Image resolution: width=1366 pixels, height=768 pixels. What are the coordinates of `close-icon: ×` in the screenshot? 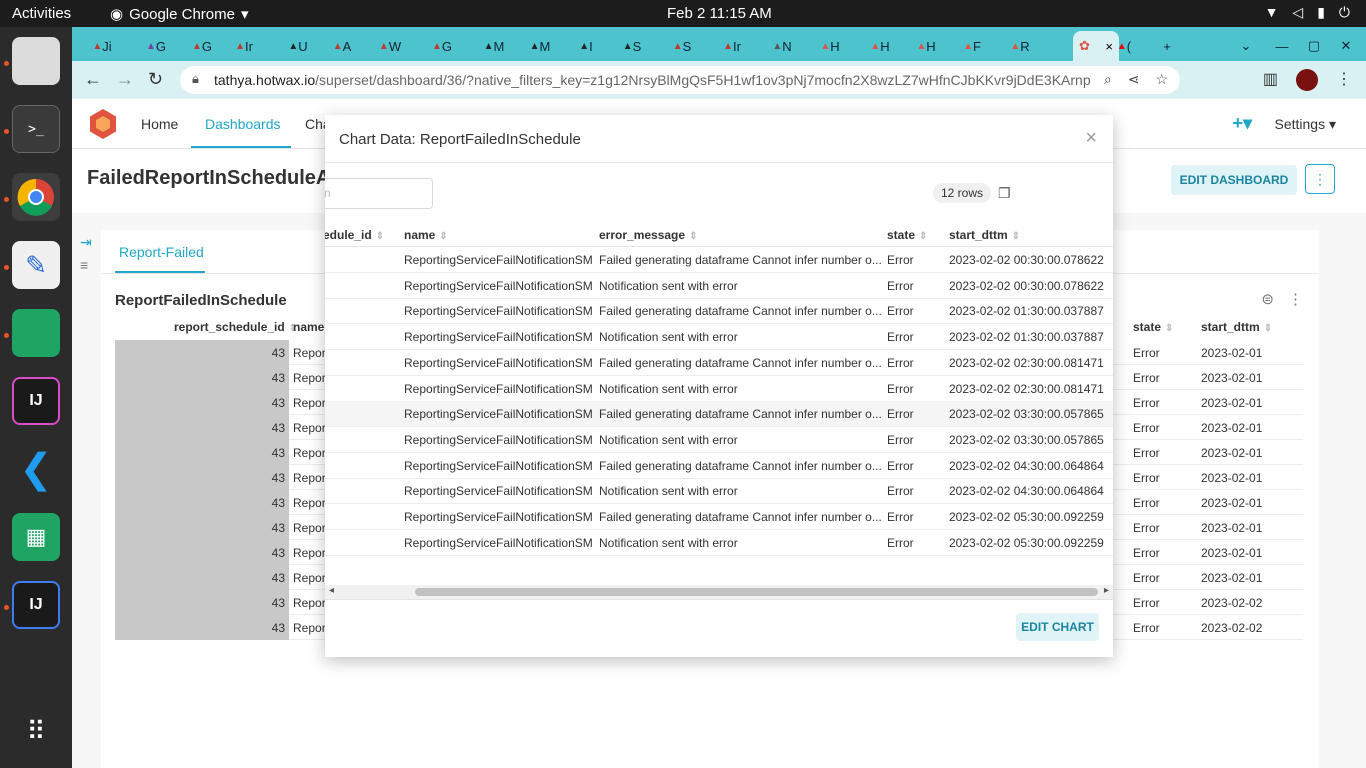 It's located at (1091, 138).